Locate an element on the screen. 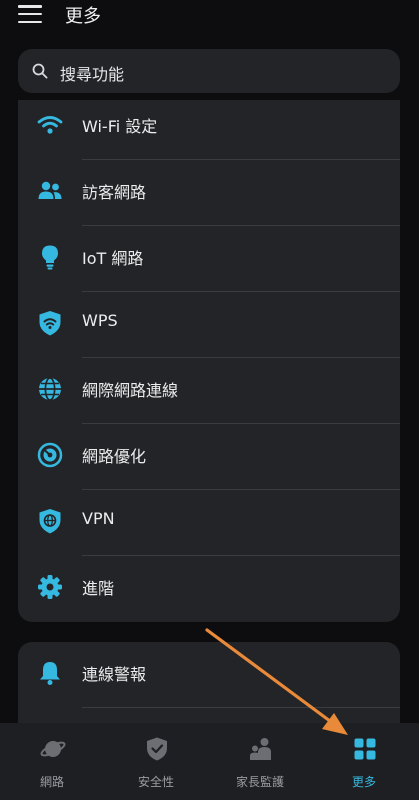 Image resolution: width=419 pixels, height=800 pixels. family-icon is located at coordinates (260, 749).